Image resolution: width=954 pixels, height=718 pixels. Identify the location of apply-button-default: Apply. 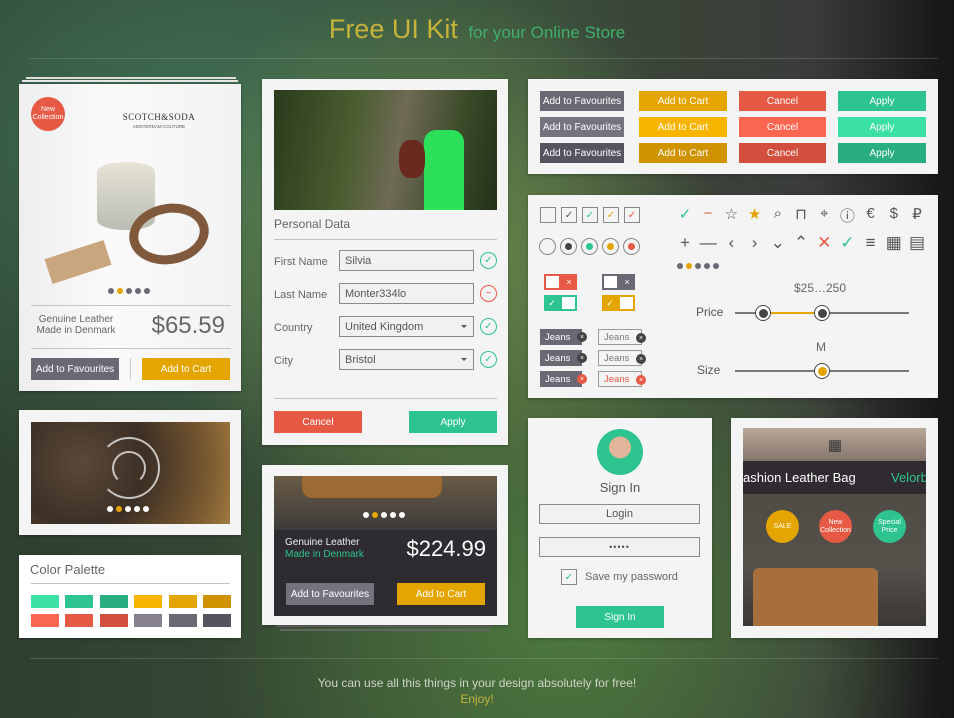
(882, 101).